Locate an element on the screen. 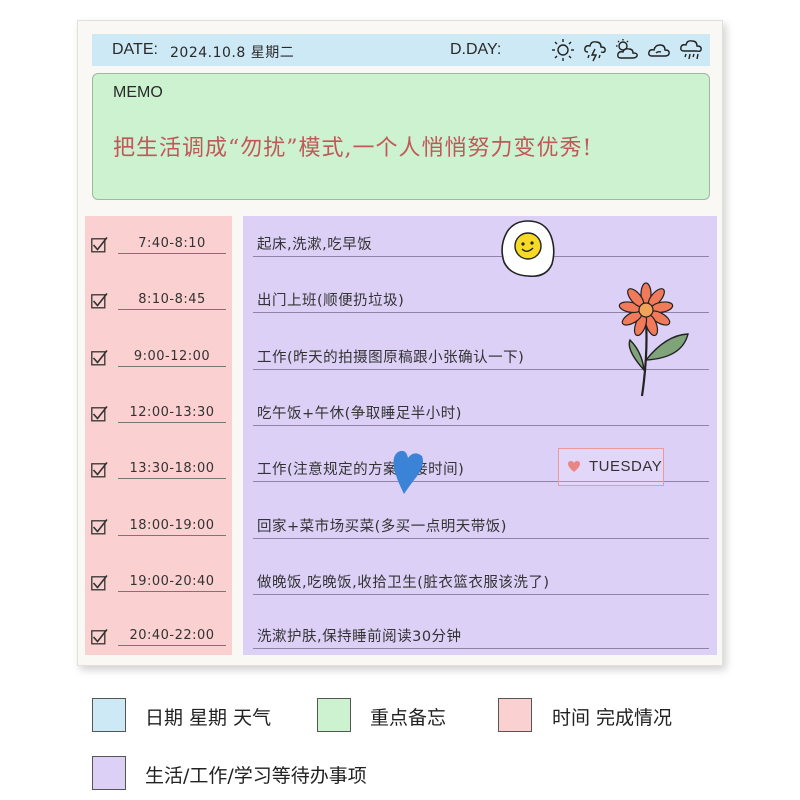  time-row: 19:00-20:40 is located at coordinates (158, 583).